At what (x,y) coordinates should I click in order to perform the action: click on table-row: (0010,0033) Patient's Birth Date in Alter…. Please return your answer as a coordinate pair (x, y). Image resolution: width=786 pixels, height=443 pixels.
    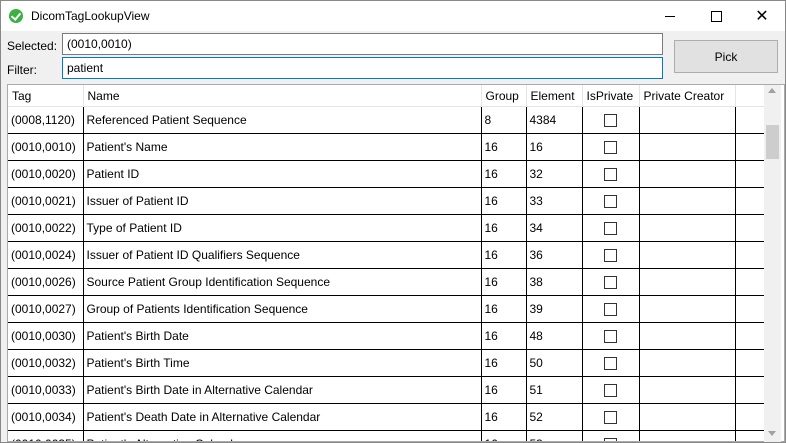
    Looking at the image, I should click on (387, 390).